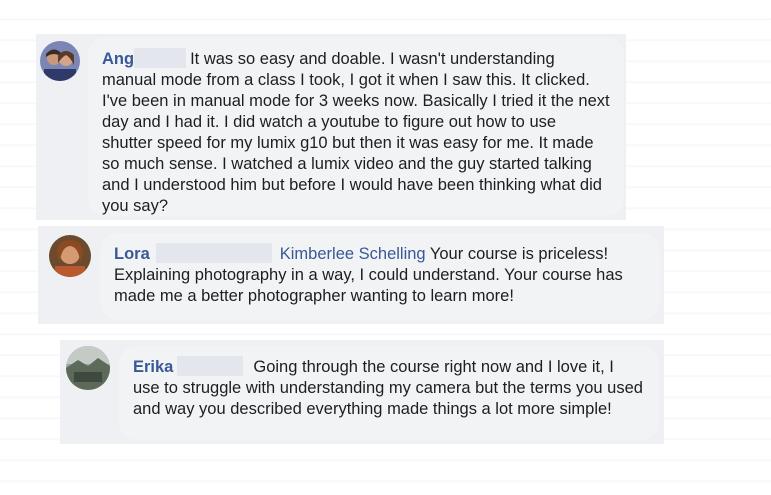 The image size is (771, 495). I want to click on comment-author-name: Lora, so click(132, 254).